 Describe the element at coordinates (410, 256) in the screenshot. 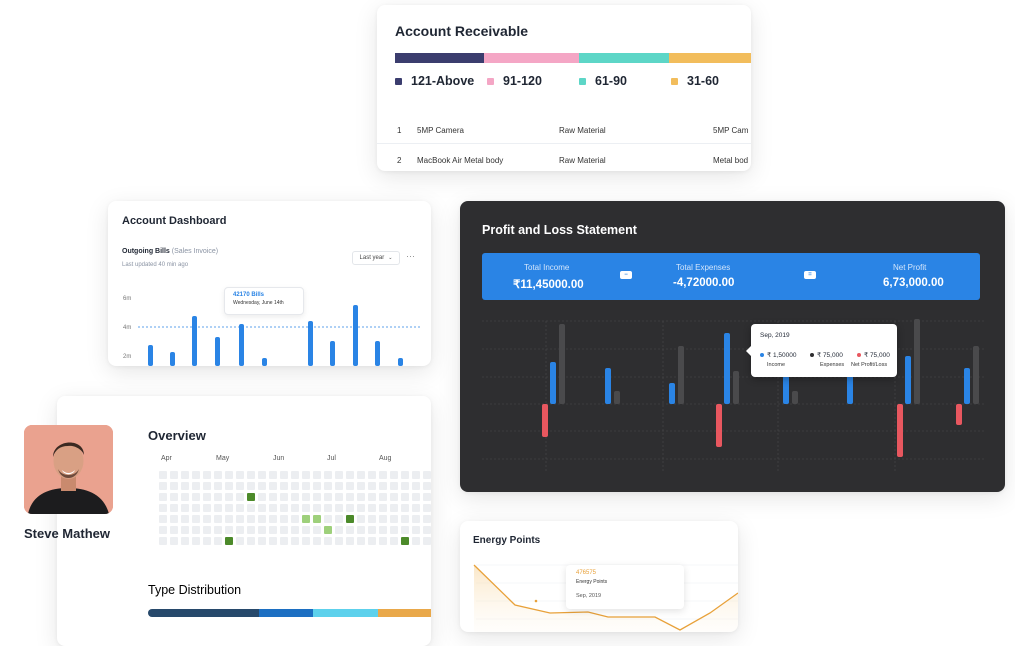

I see `more-options-icon: ···` at that location.